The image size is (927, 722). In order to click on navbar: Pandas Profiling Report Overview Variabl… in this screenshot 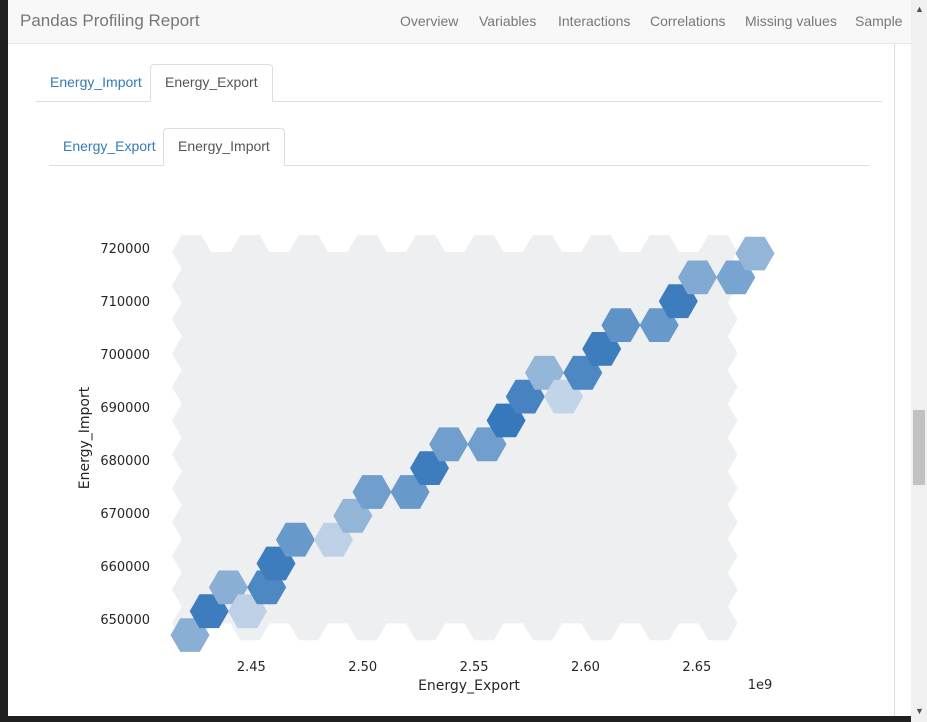, I will do `click(459, 22)`.